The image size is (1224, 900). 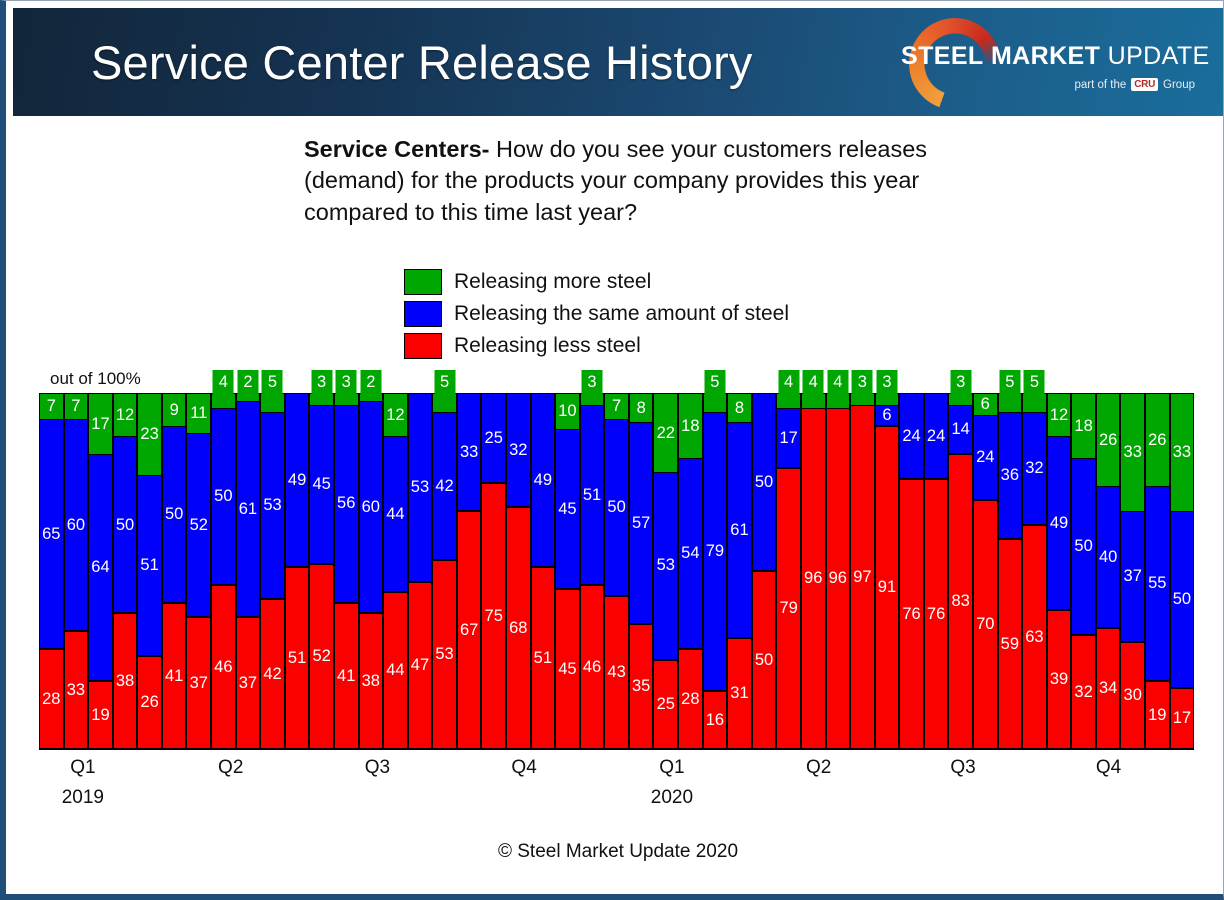 What do you see at coordinates (862, 559) in the screenshot?
I see `chart-bar: 3 97` at bounding box center [862, 559].